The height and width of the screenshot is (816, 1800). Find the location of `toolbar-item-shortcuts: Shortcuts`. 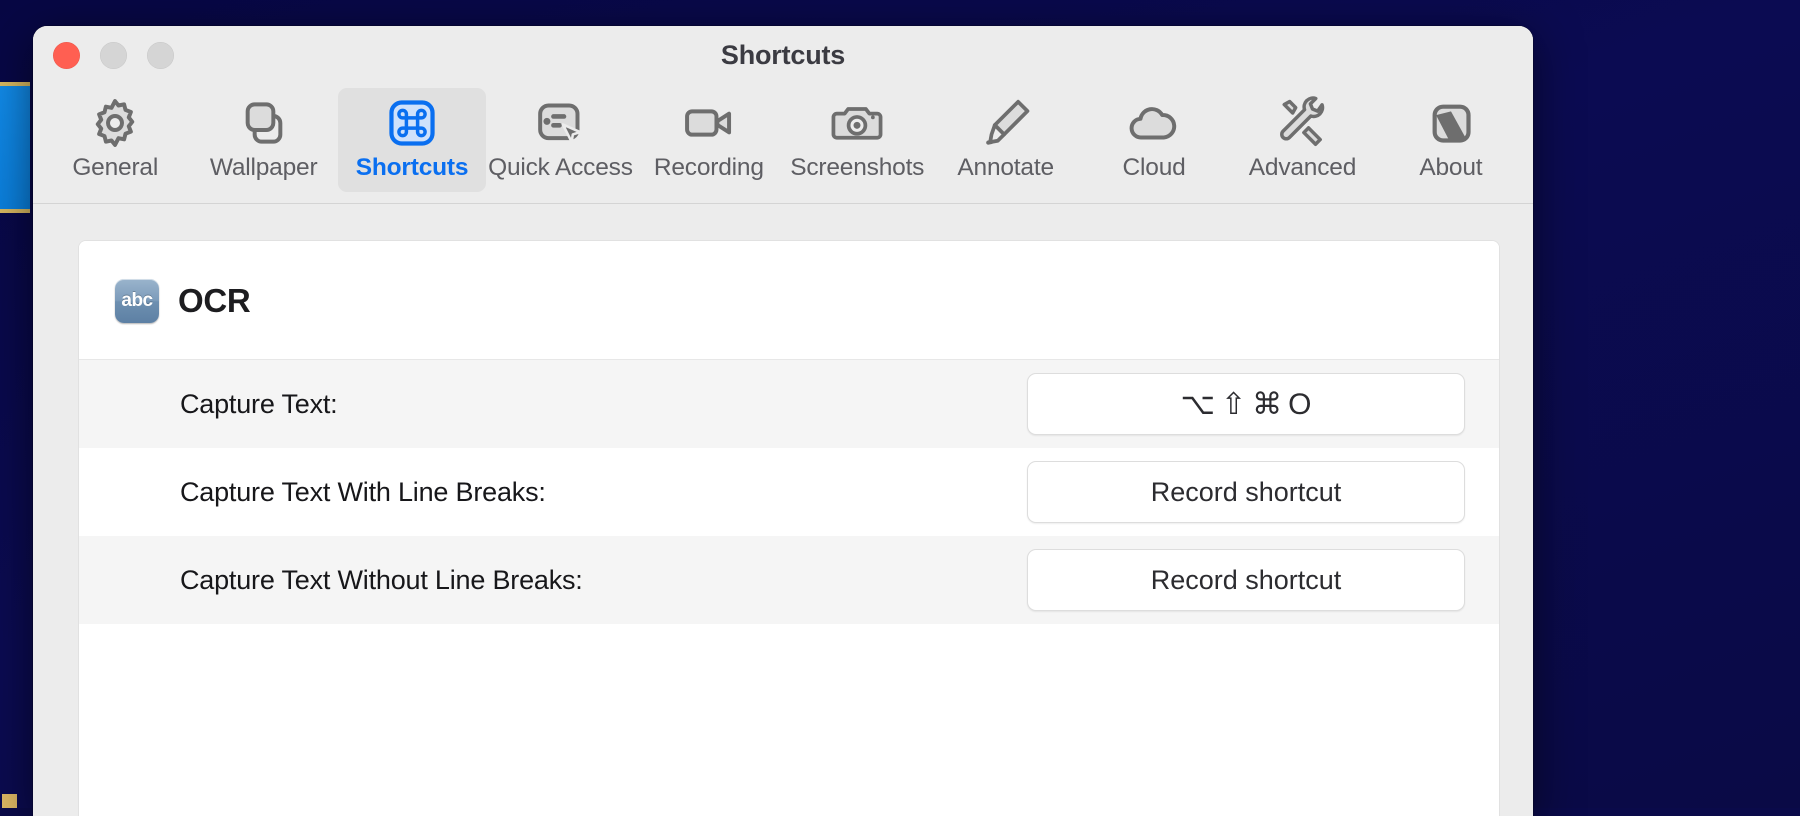

toolbar-item-shortcuts: Shortcuts is located at coordinates (412, 140).